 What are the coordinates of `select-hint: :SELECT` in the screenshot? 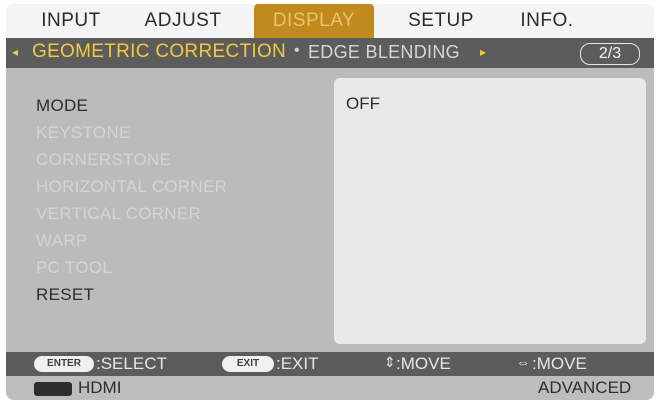 It's located at (131, 363).